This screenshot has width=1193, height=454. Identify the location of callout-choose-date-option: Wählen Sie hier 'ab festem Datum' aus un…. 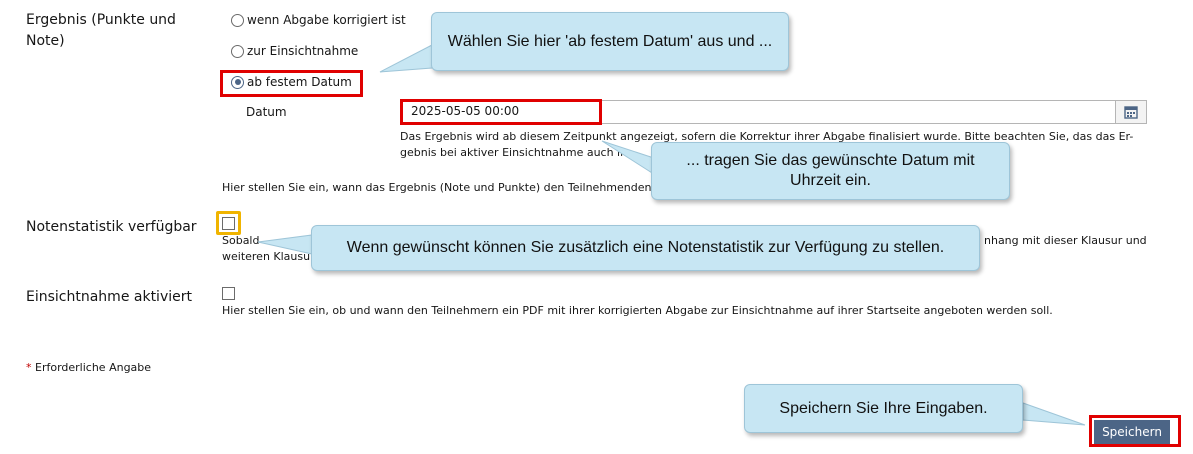
(610, 41).